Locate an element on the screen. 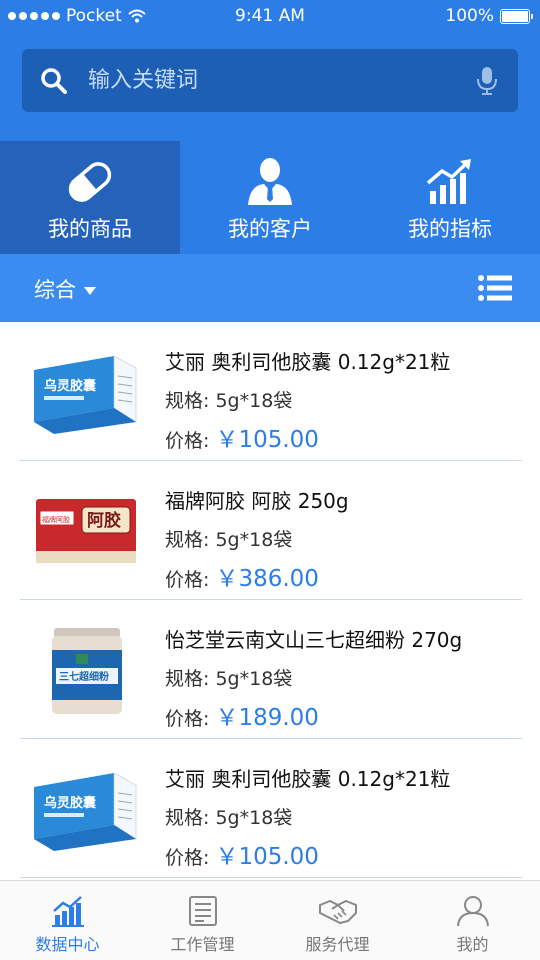  tabbar-item-data-center: 数据中心 is located at coordinates (67, 920).